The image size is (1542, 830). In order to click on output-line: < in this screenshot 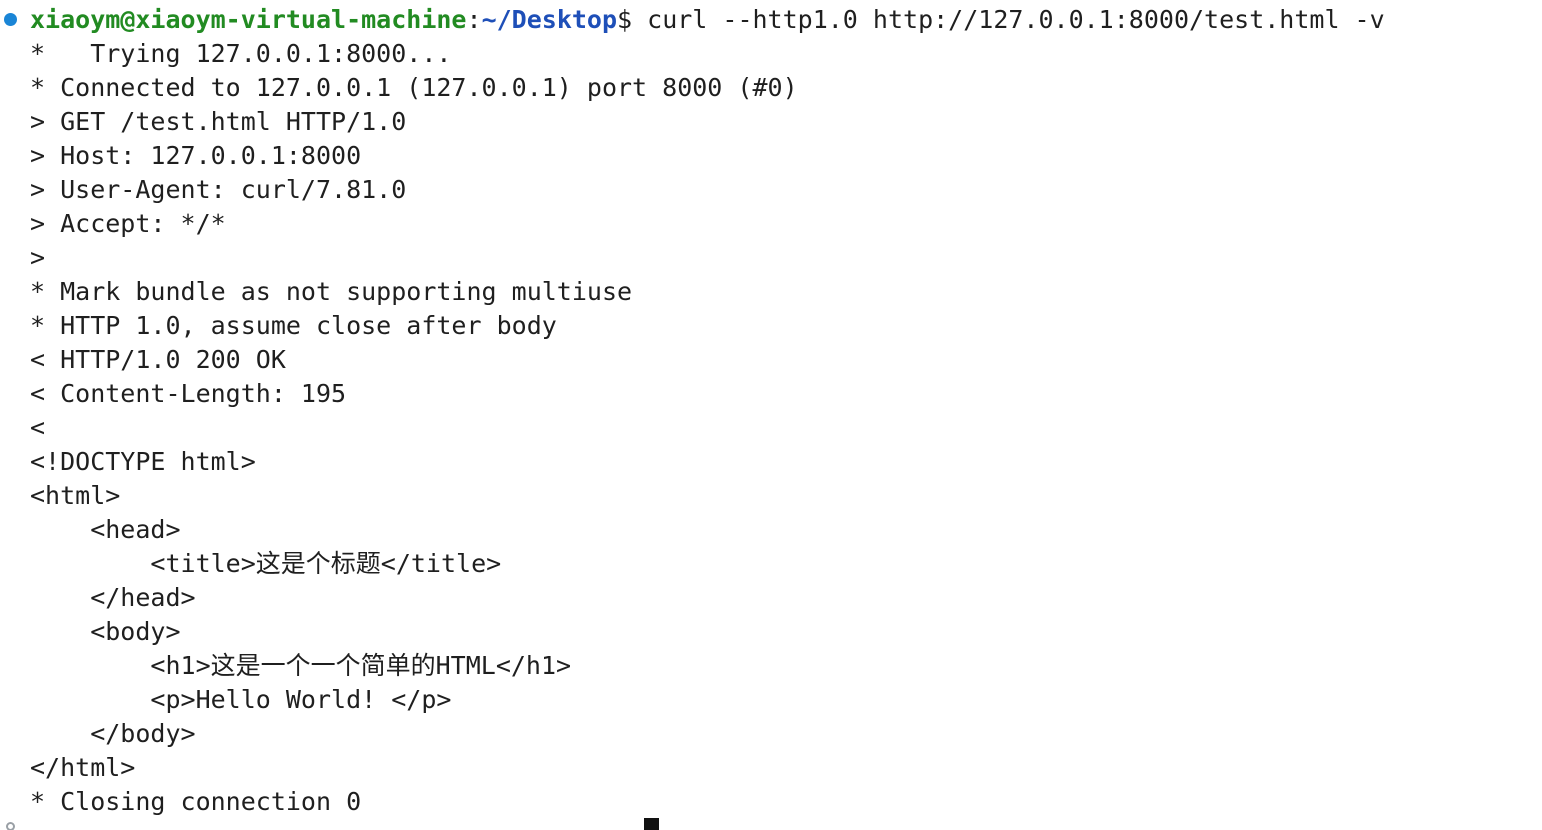, I will do `click(38, 427)`.